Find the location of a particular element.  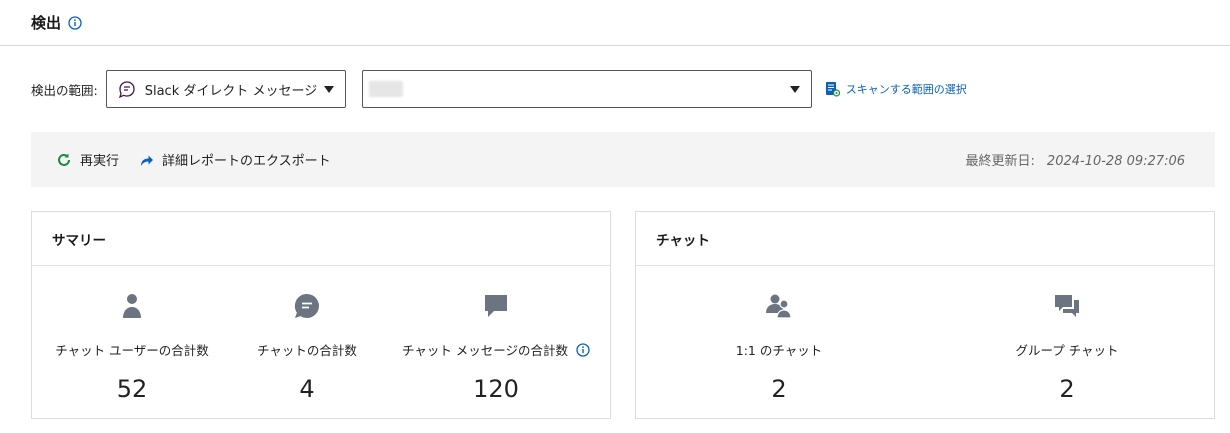

stat-label: グループ チャット is located at coordinates (1067, 350).